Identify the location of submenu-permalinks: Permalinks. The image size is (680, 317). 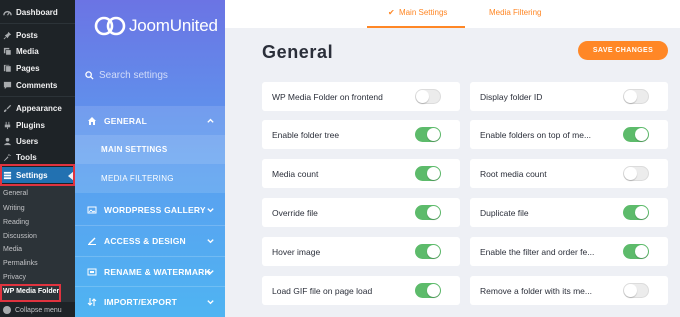
(20, 263).